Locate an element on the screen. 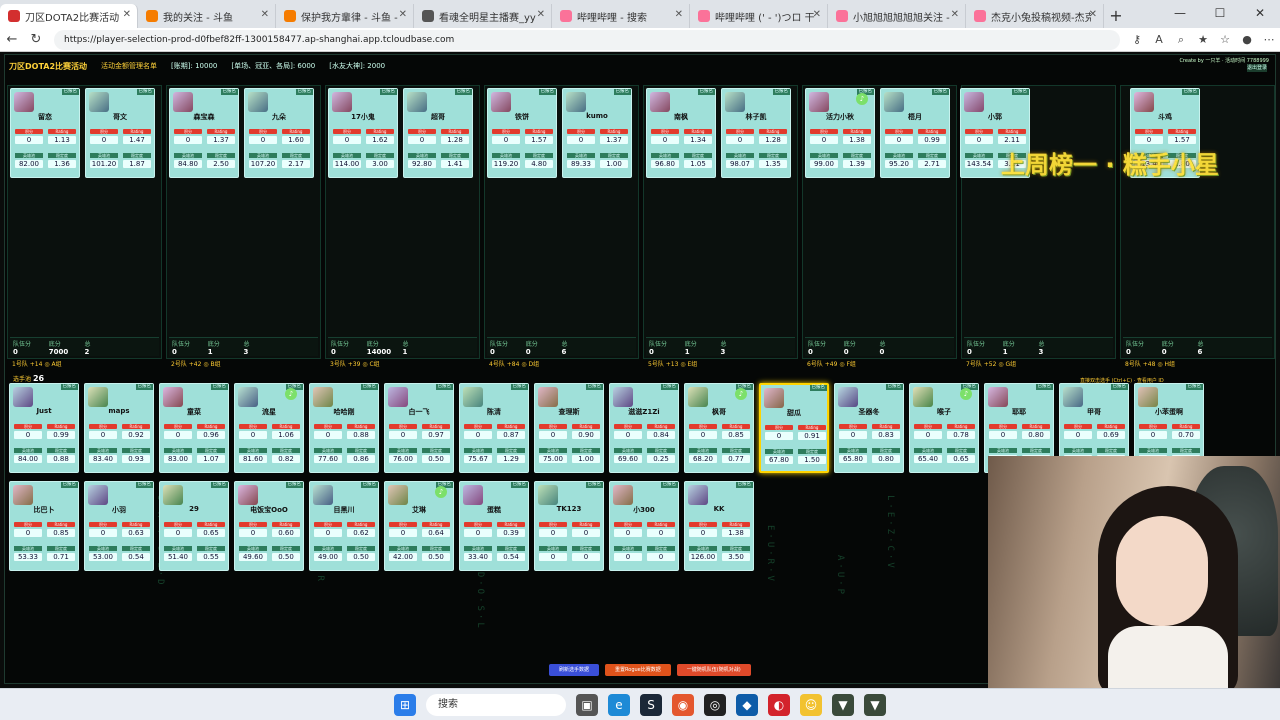  player-avatar is located at coordinates (23, 397).